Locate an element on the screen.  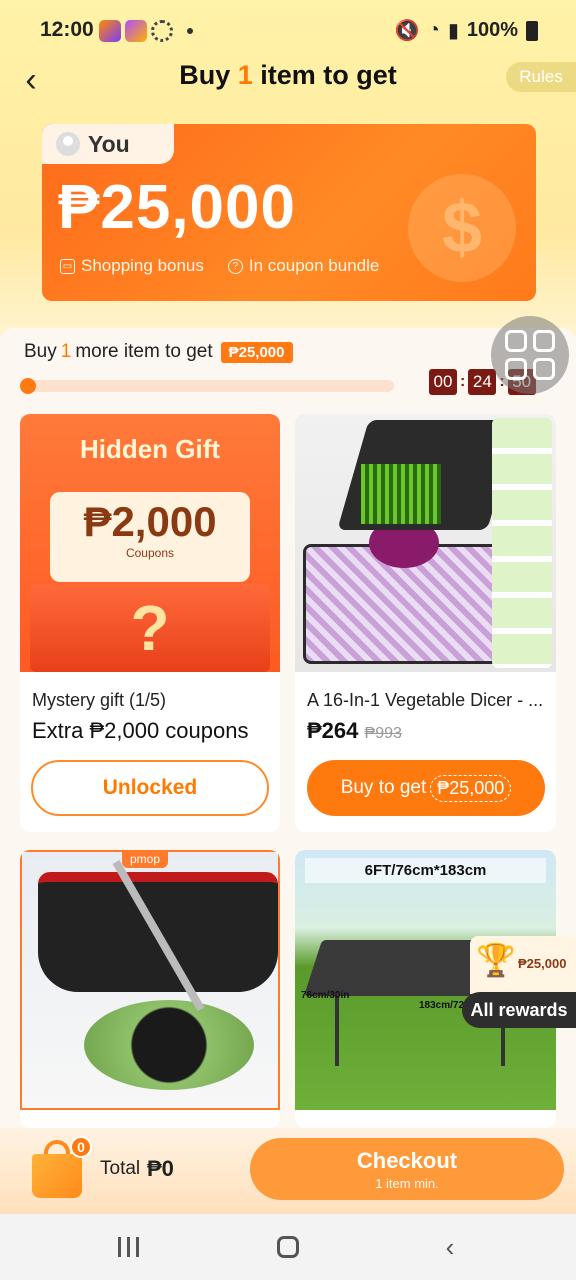
nav-back-button: ‹ is located at coordinates (450, 1247).